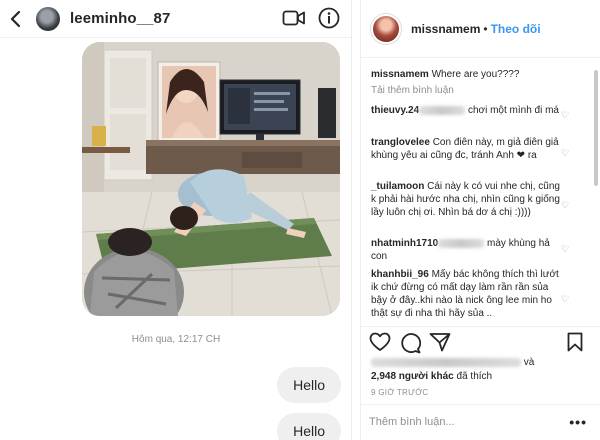  What do you see at coordinates (513, 110) in the screenshot?
I see `comment-text: chơi một mình đi má` at bounding box center [513, 110].